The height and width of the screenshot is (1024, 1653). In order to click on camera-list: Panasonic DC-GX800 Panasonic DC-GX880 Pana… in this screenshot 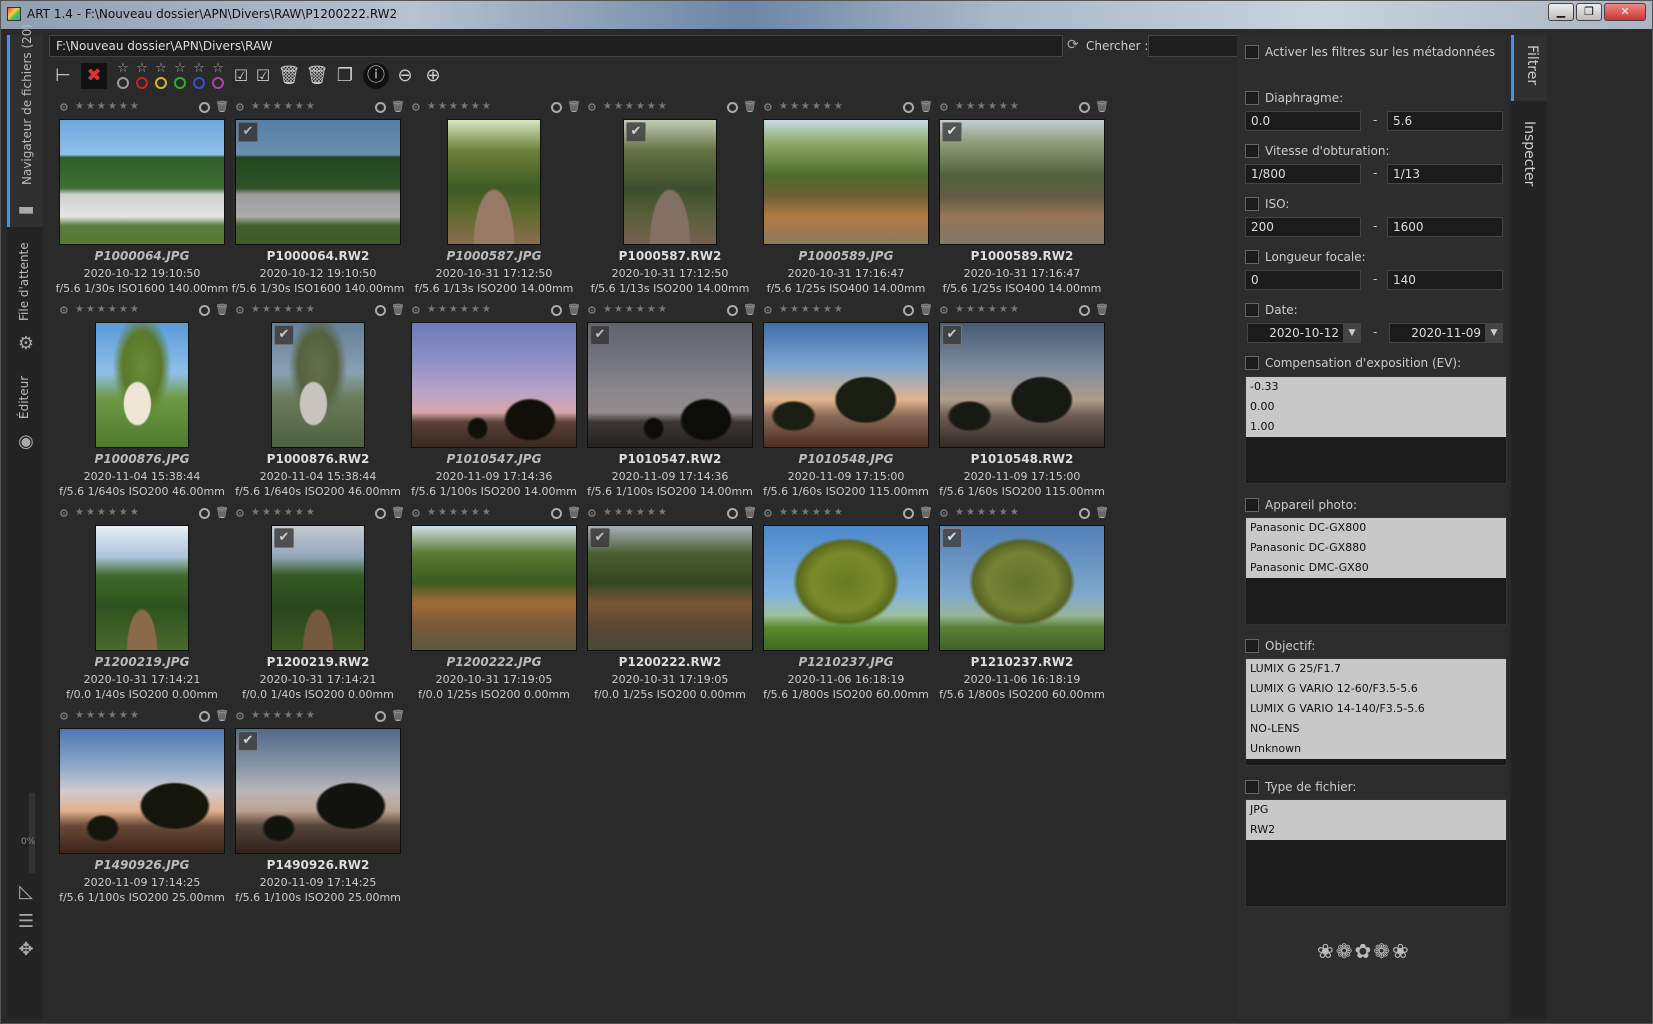, I will do `click(1376, 571)`.